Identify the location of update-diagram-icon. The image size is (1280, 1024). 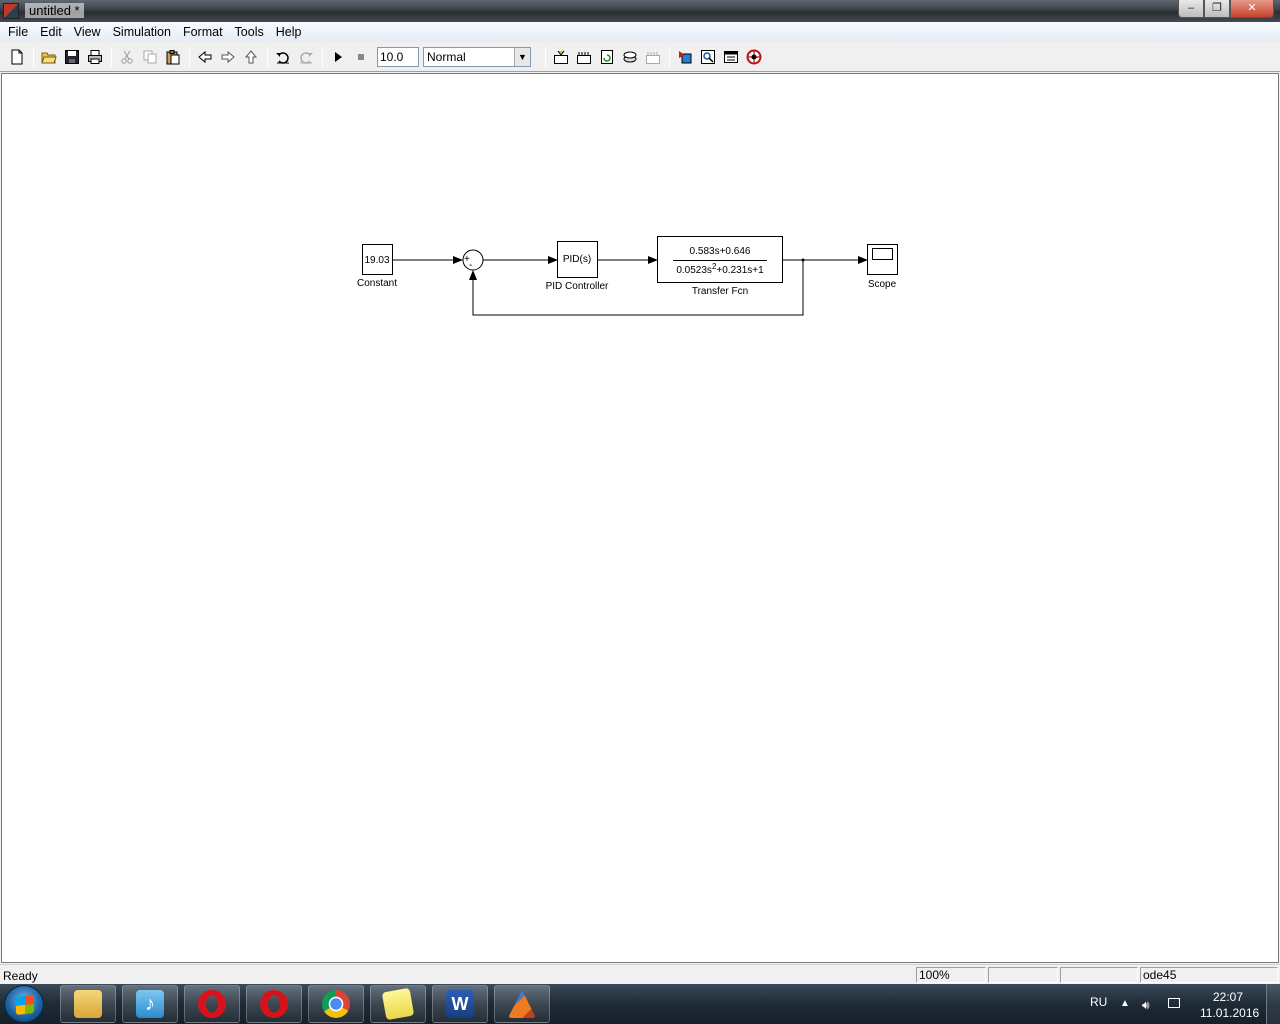
(584, 57).